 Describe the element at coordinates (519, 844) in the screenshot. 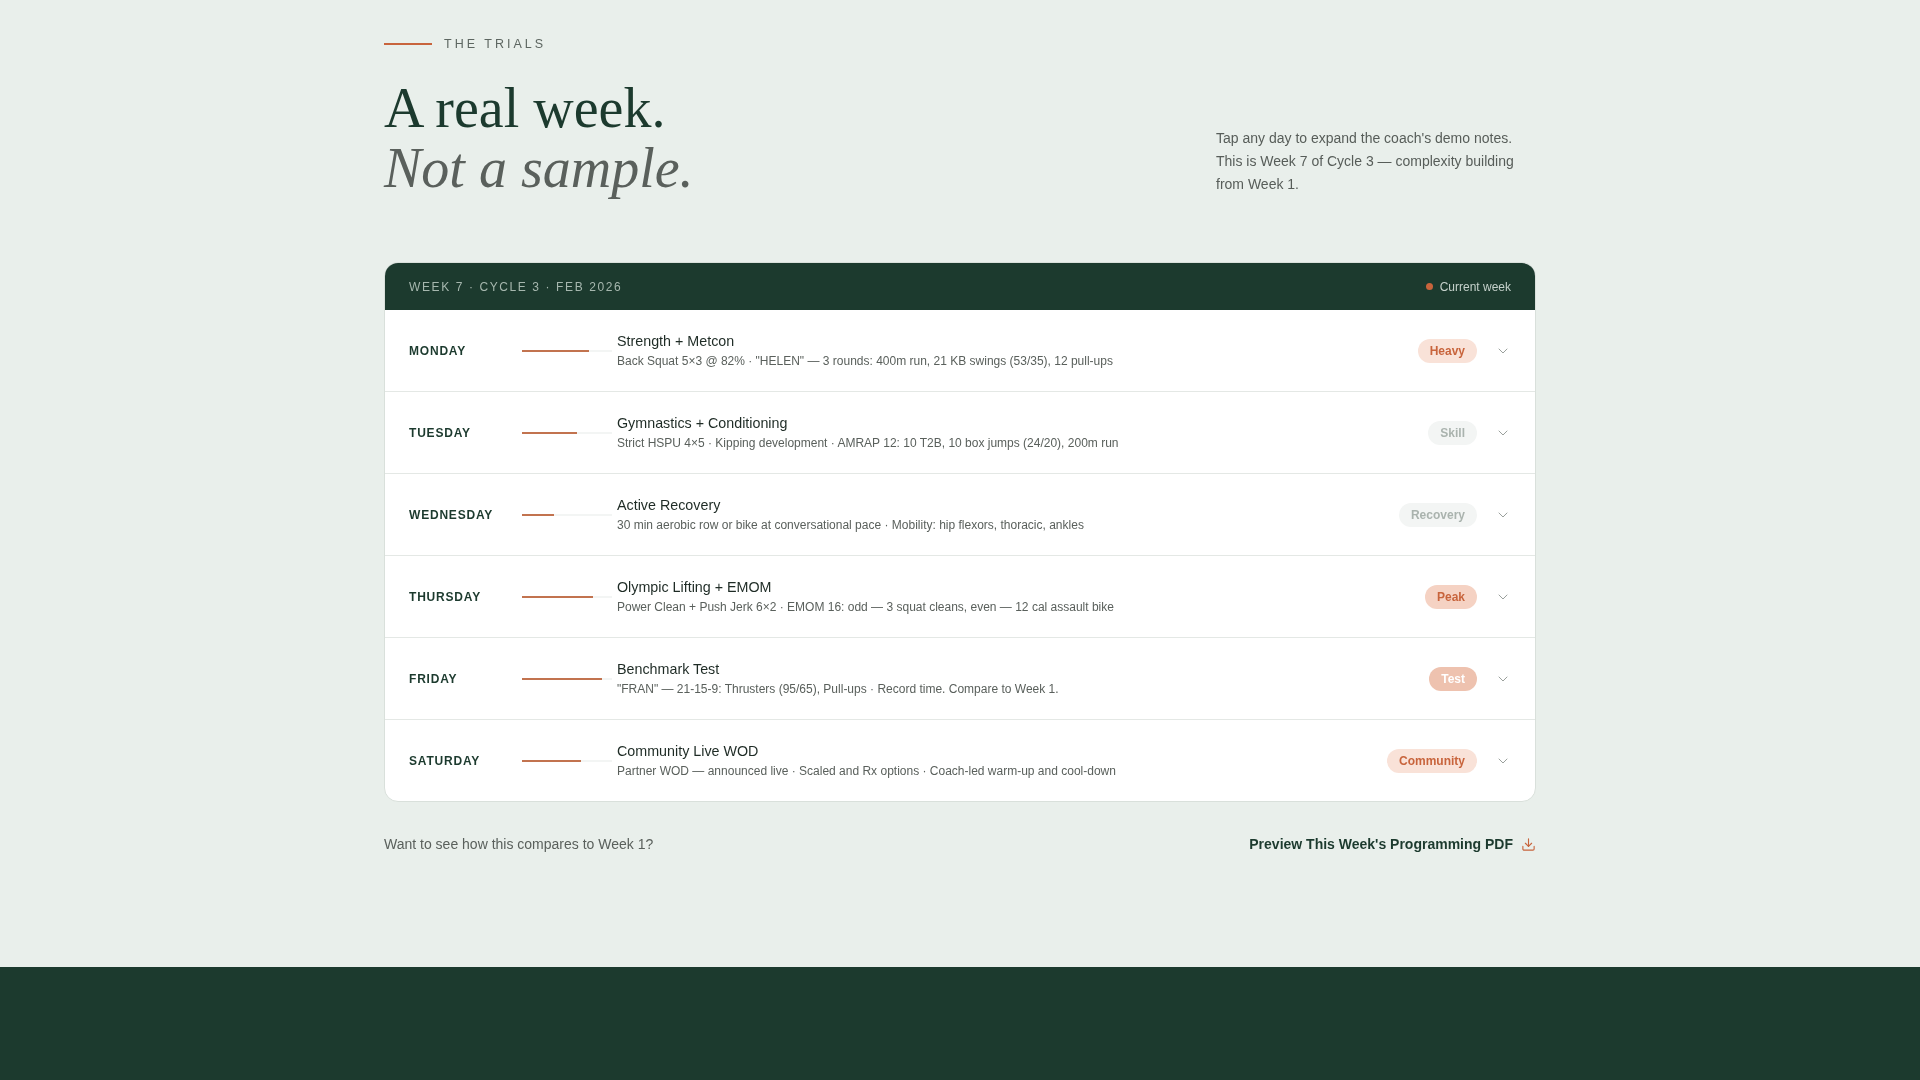

I see `compare-question: Want to see how this compares to Week 1?` at that location.